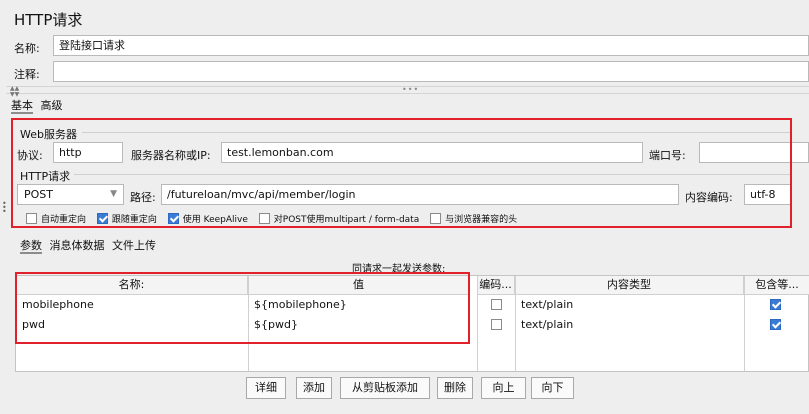 Image resolution: width=809 pixels, height=414 pixels. I want to click on multipart-checkbox, so click(264, 218).